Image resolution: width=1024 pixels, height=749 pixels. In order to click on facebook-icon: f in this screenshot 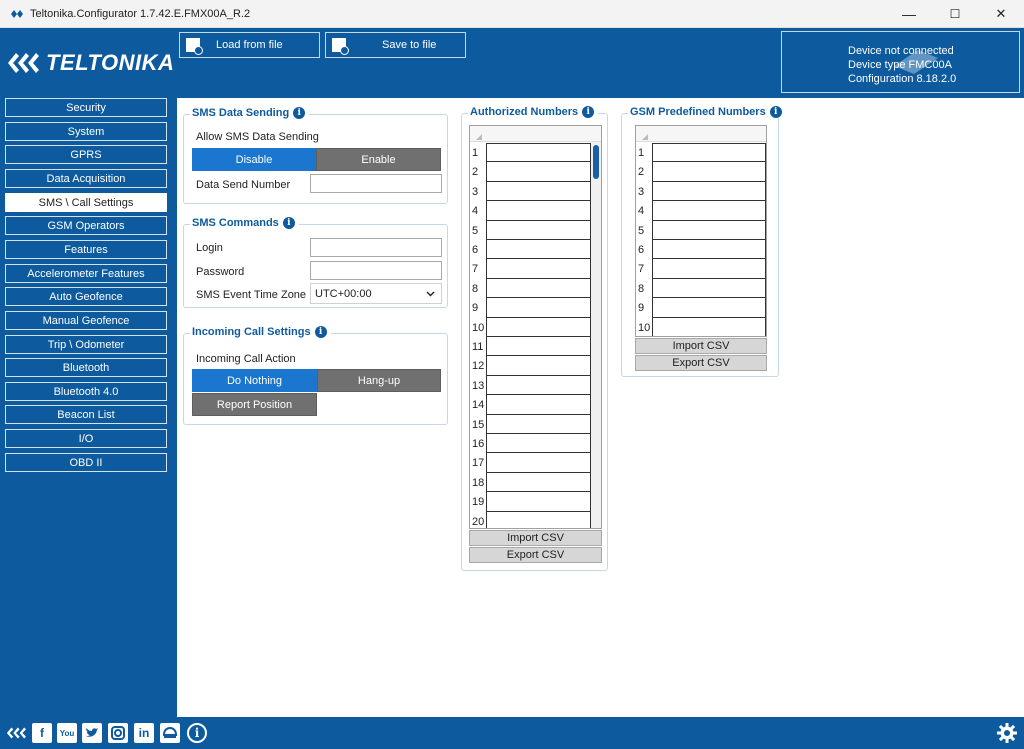, I will do `click(42, 733)`.